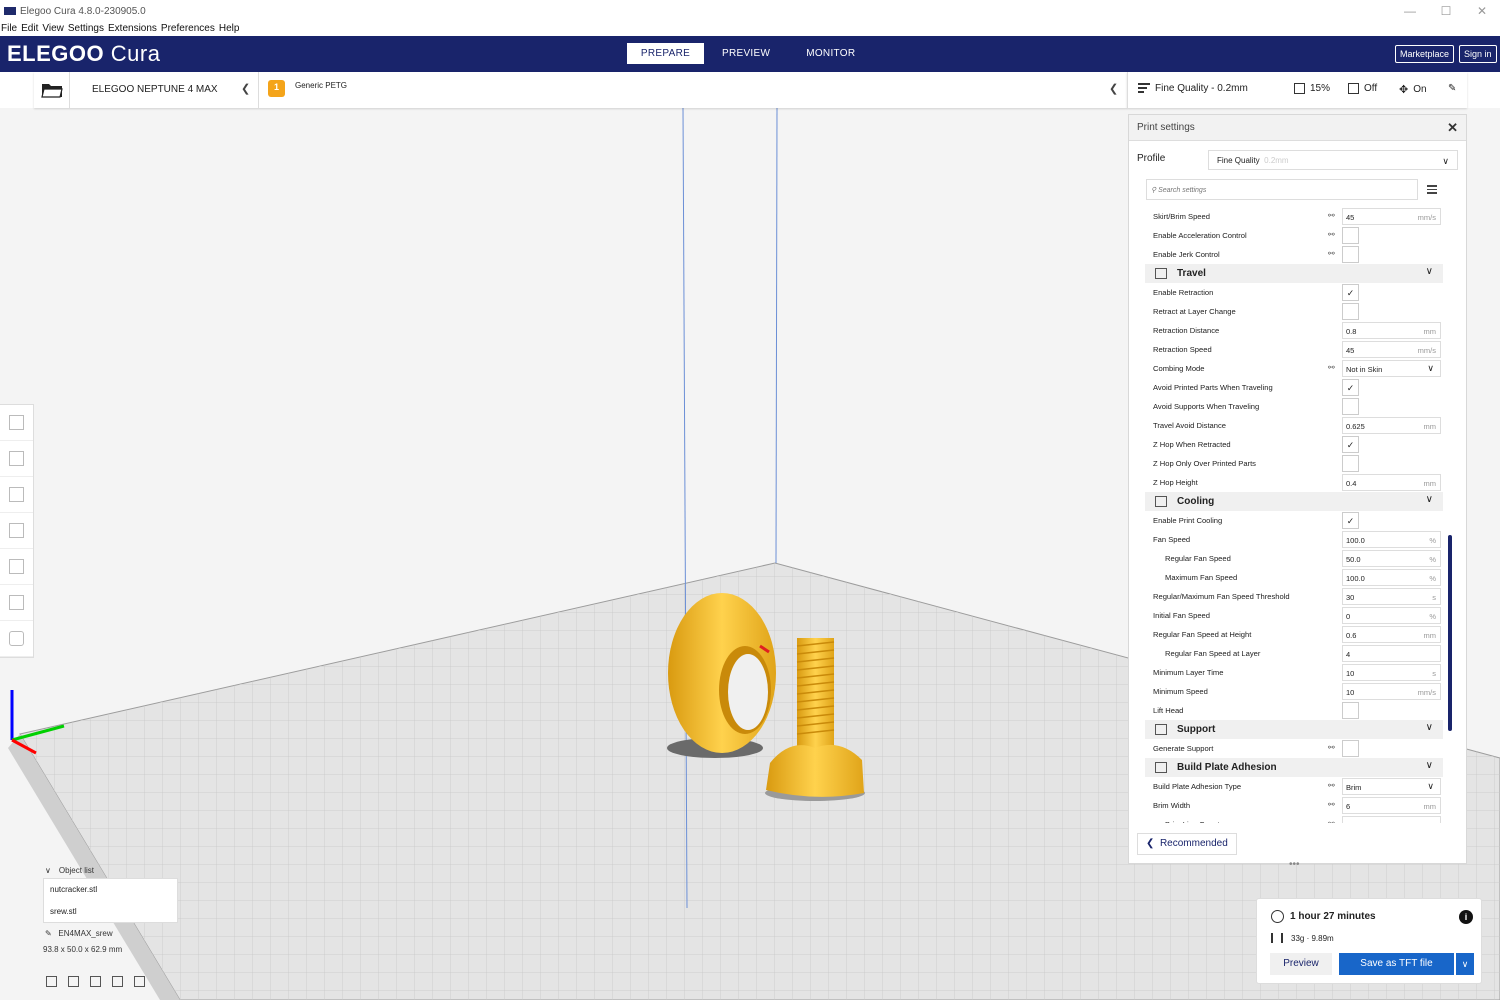  What do you see at coordinates (16, 603) in the screenshot?
I see `support-blocker-tool` at bounding box center [16, 603].